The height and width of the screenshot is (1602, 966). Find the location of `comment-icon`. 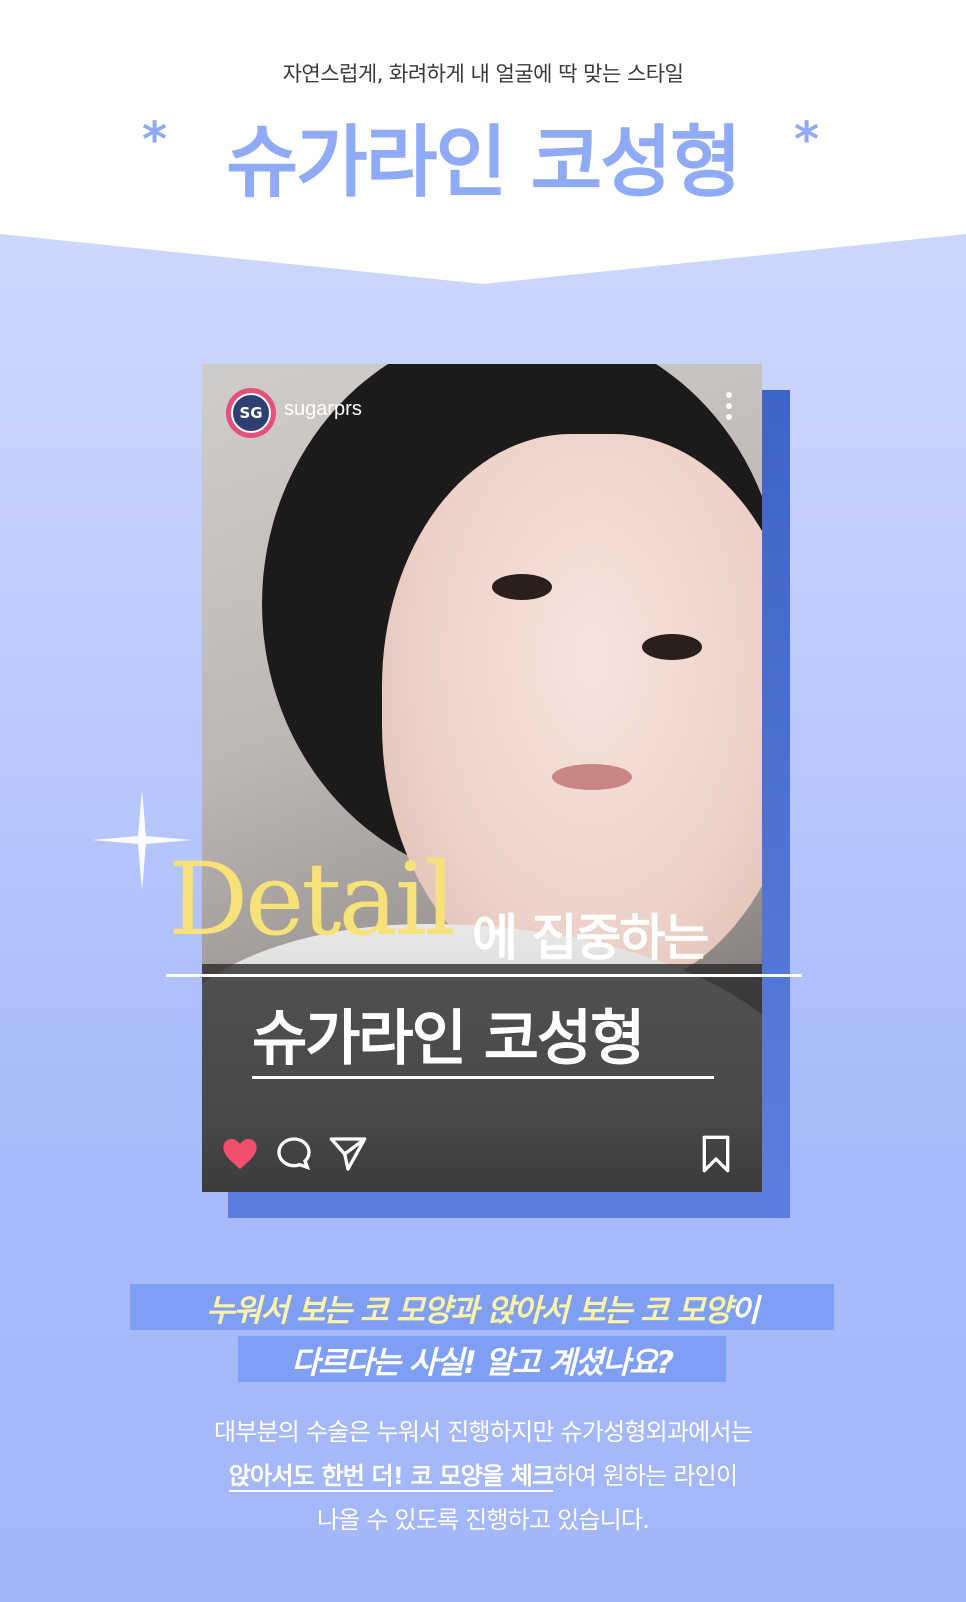

comment-icon is located at coordinates (294, 1156).